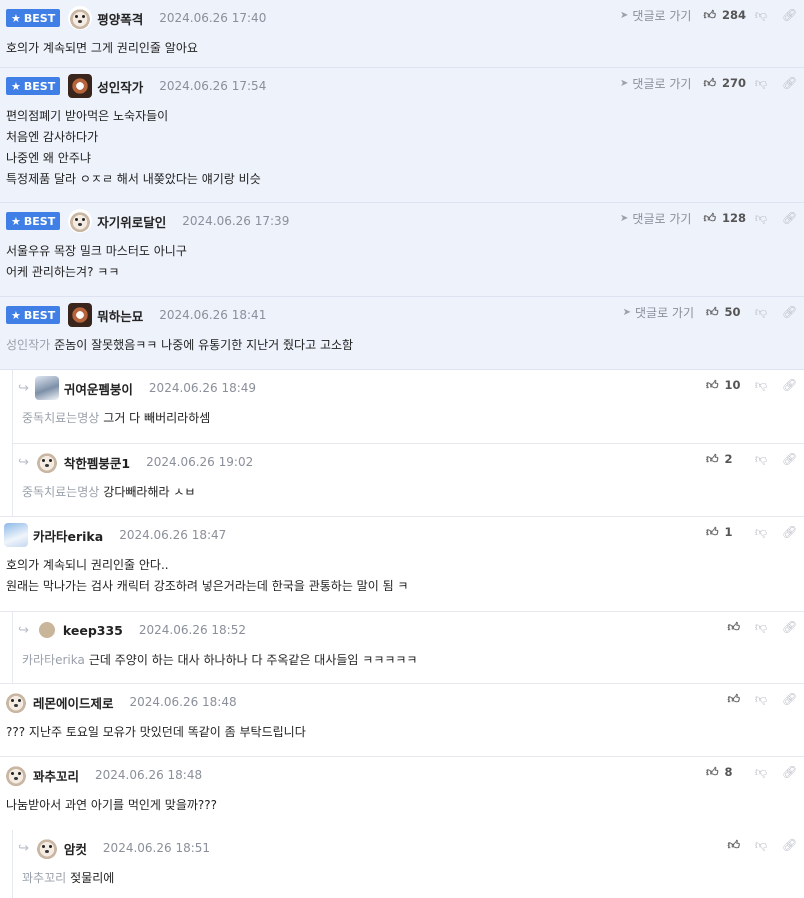 The width and height of the screenshot is (804, 898). I want to click on comment-body: 서울우유 목장 밀크 마스터도 아니구 어케 관리하는겨? ㅋㅋ, so click(96, 261).